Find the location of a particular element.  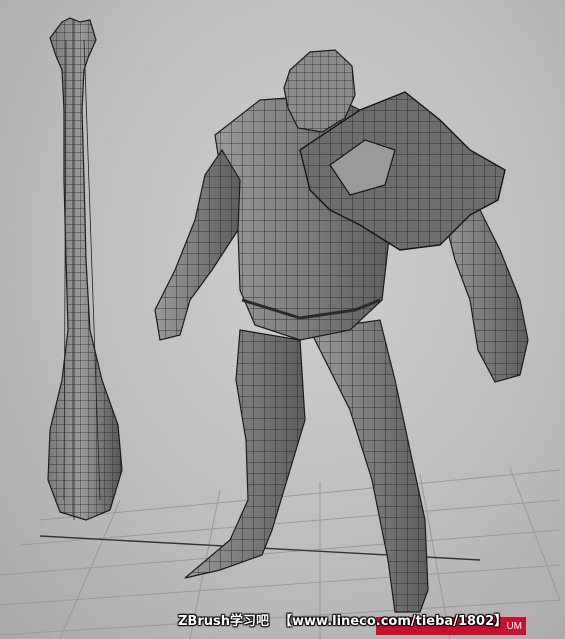

watermark-url: 【www.lineco.com/tieba/1802】 is located at coordinates (393, 621).